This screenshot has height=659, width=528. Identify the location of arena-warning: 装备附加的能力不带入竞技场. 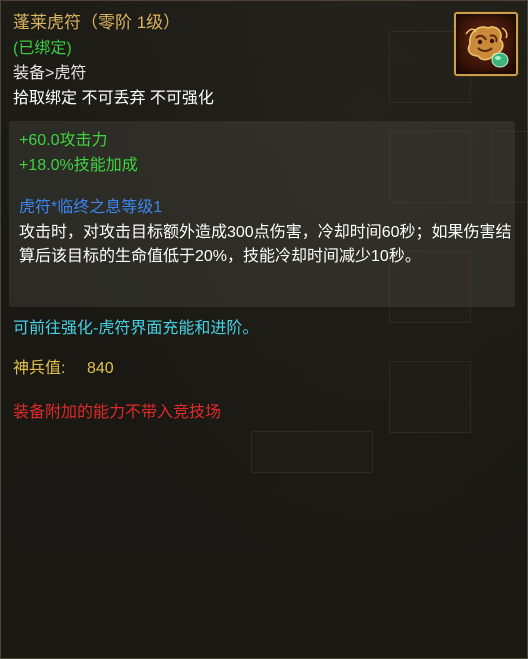
(117, 412).